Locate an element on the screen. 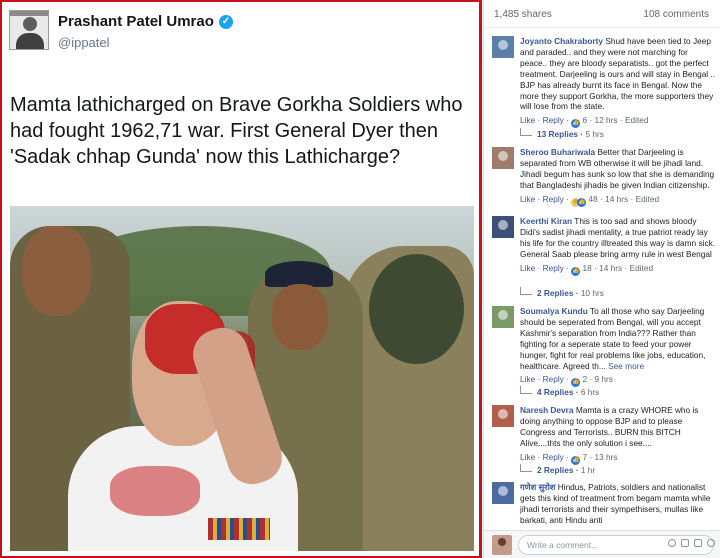 The height and width of the screenshot is (558, 720). engagement-bar: 1,485 shares 108 comments is located at coordinates (602, 14).